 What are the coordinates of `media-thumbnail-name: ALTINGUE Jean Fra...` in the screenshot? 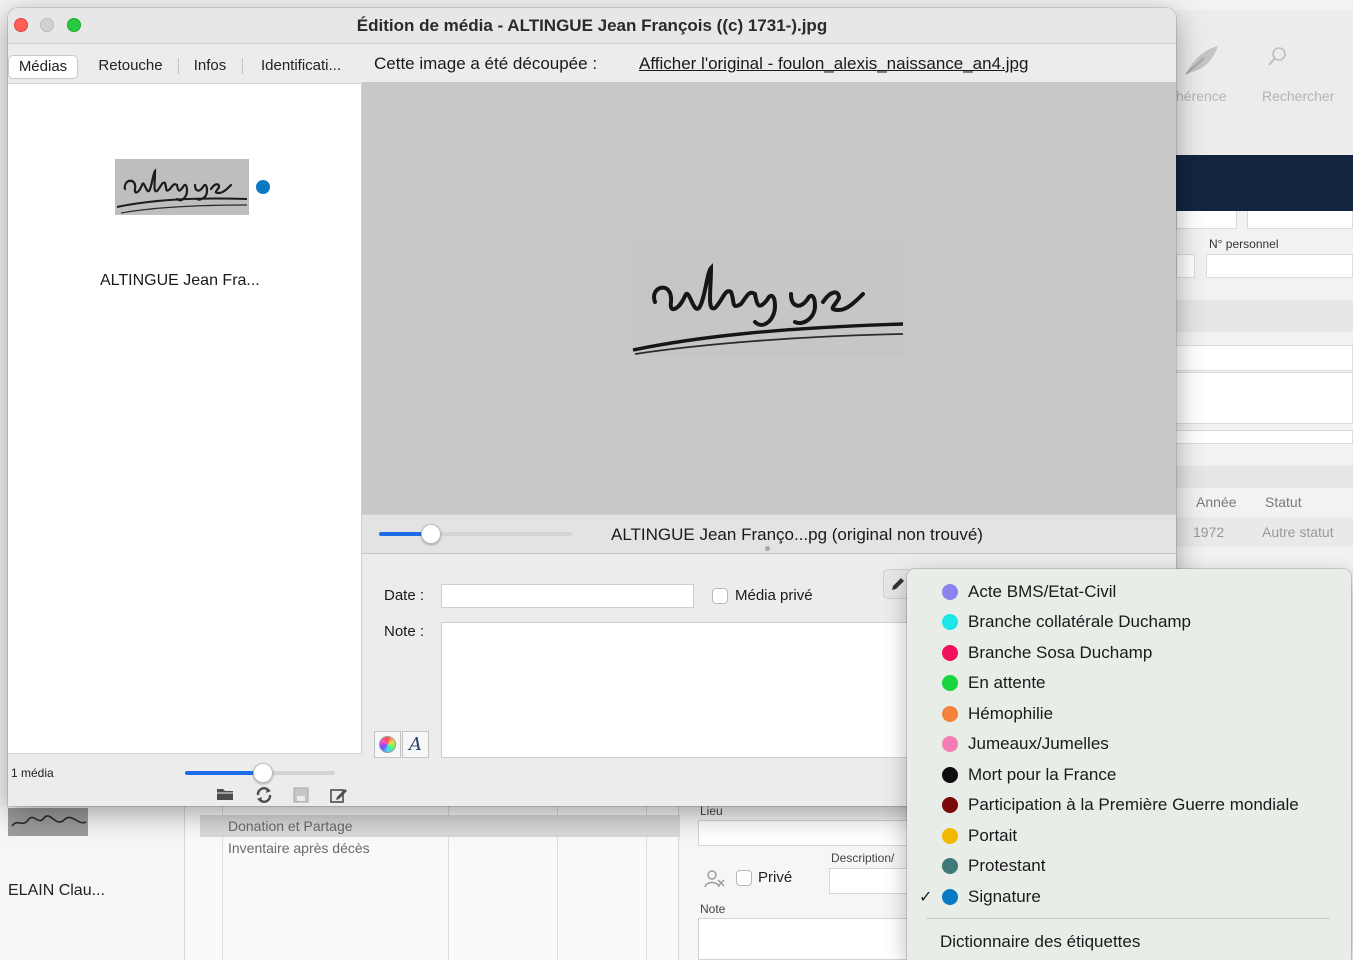 It's located at (180, 281).